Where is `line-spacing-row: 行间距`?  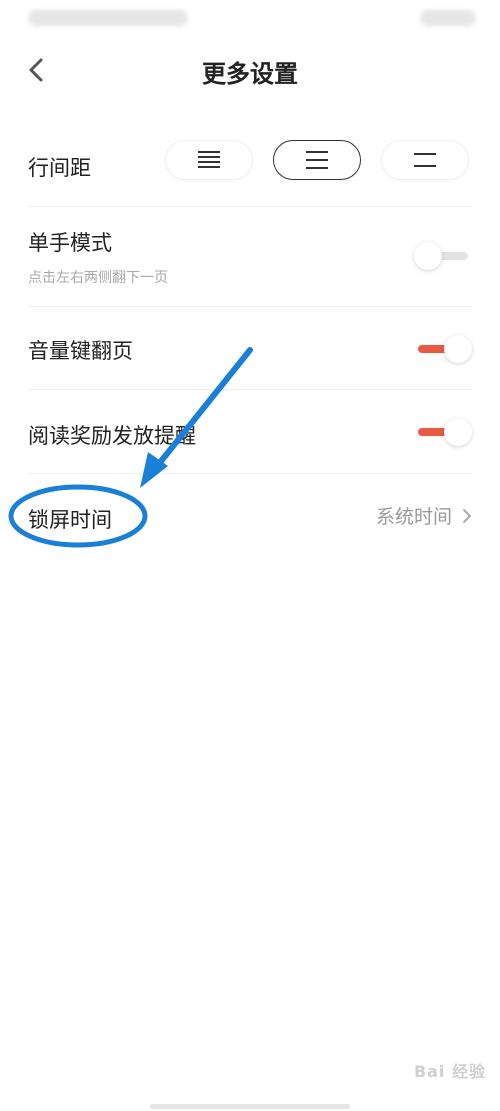
line-spacing-row: 行间距 is located at coordinates (250, 173).